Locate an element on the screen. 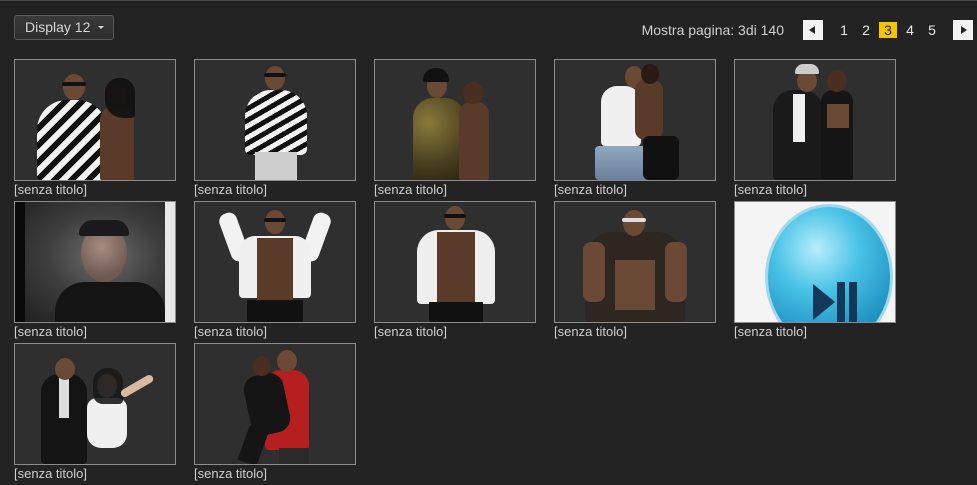 Image resolution: width=977 pixels, height=485 pixels. page-link-5: 5 is located at coordinates (932, 30).